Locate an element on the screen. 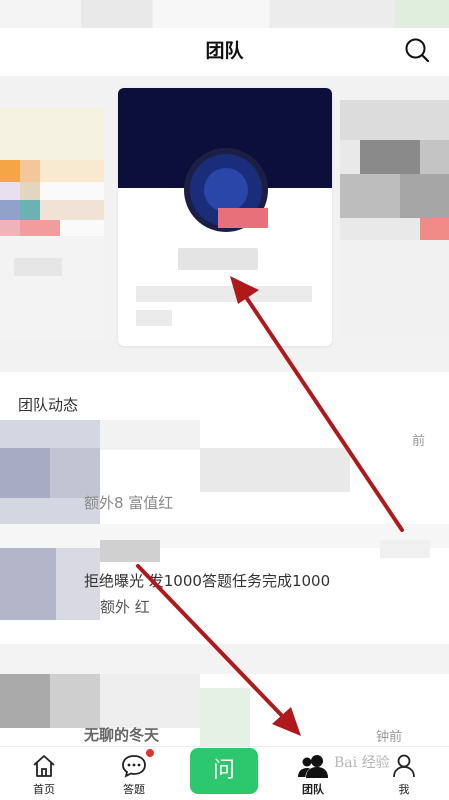 Image resolution: width=449 pixels, height=800 pixels. search-icon is located at coordinates (417, 50).